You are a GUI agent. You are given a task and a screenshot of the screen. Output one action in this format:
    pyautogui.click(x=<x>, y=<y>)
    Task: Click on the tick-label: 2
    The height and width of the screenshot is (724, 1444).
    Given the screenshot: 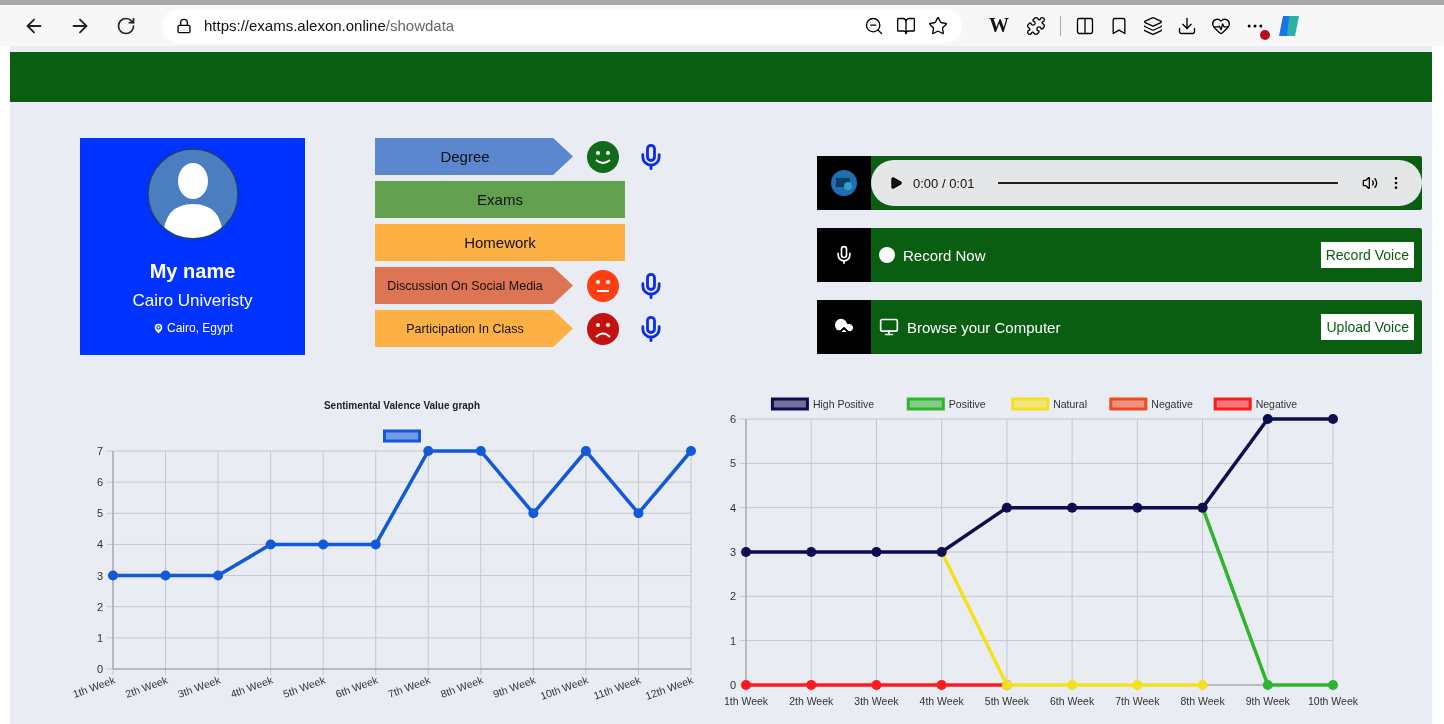 What is the action you would take?
    pyautogui.click(x=732, y=596)
    